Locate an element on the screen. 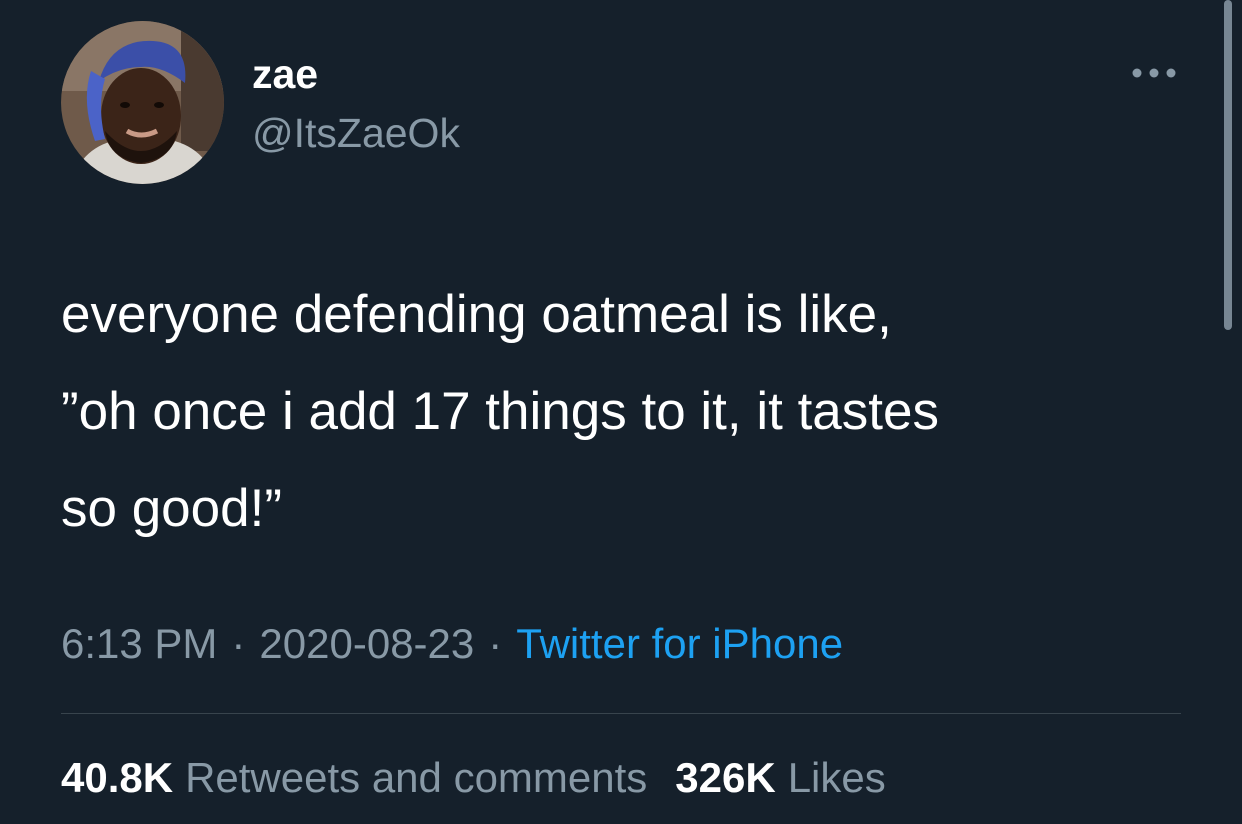 The image size is (1242, 824). avatar is located at coordinates (142, 102).